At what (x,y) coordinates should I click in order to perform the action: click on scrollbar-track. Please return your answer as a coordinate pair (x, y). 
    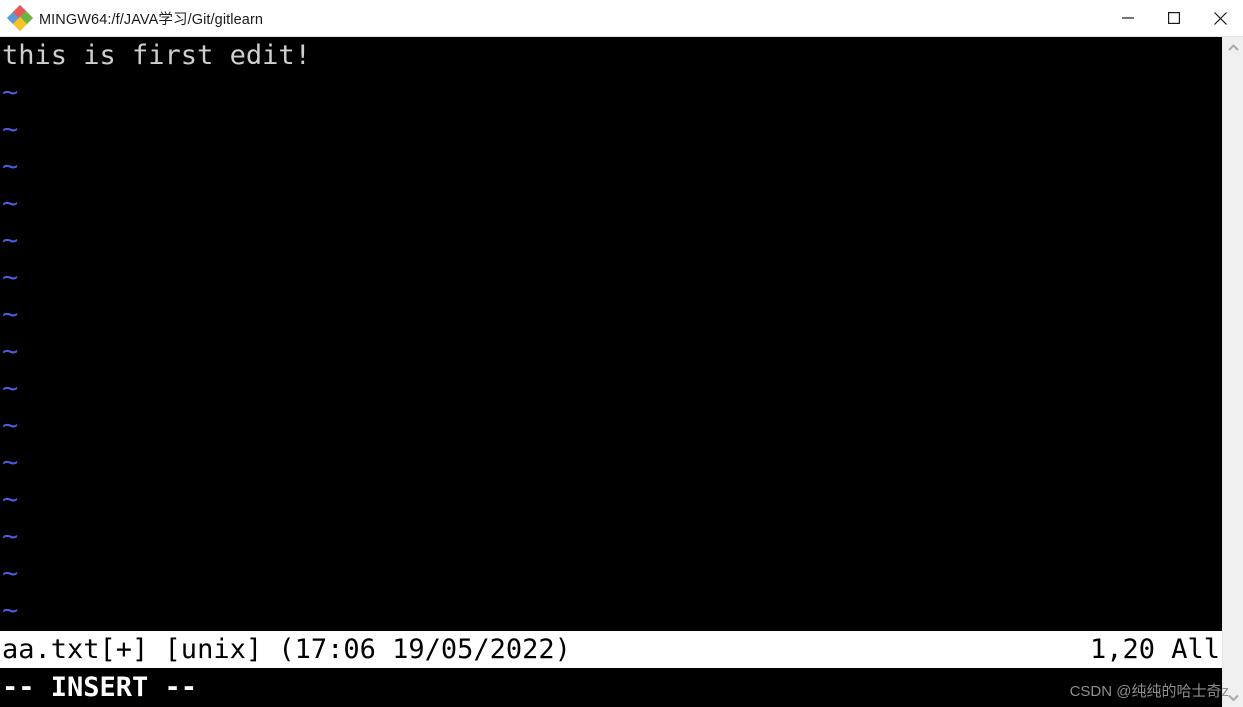
    Looking at the image, I should click on (1233, 372).